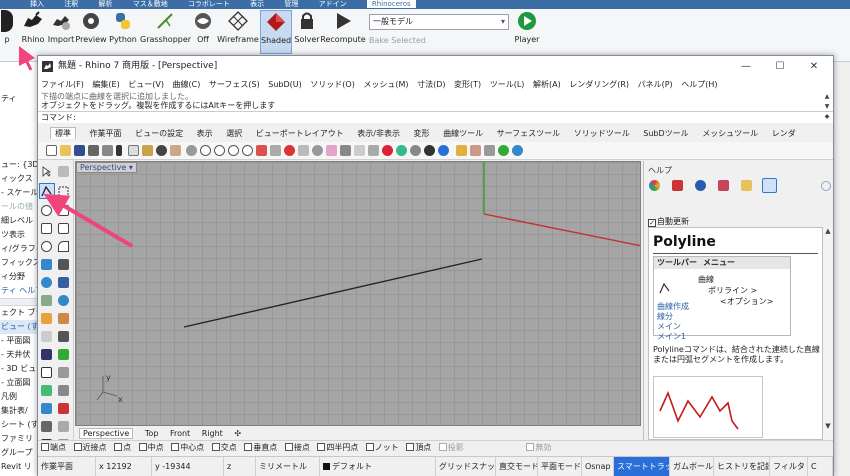  What do you see at coordinates (642, 466) in the screenshot?
I see `status-smarttrack: スマートトラック` at bounding box center [642, 466].